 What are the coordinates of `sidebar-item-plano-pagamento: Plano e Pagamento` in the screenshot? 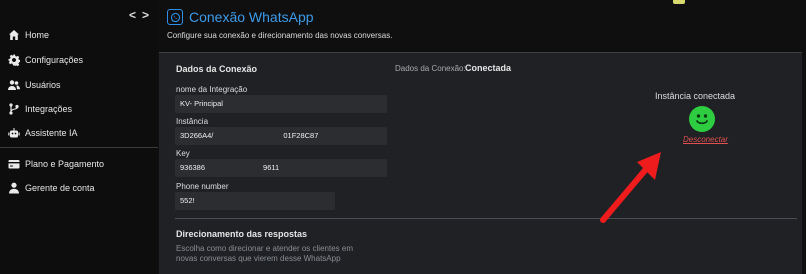 It's located at (56, 164).